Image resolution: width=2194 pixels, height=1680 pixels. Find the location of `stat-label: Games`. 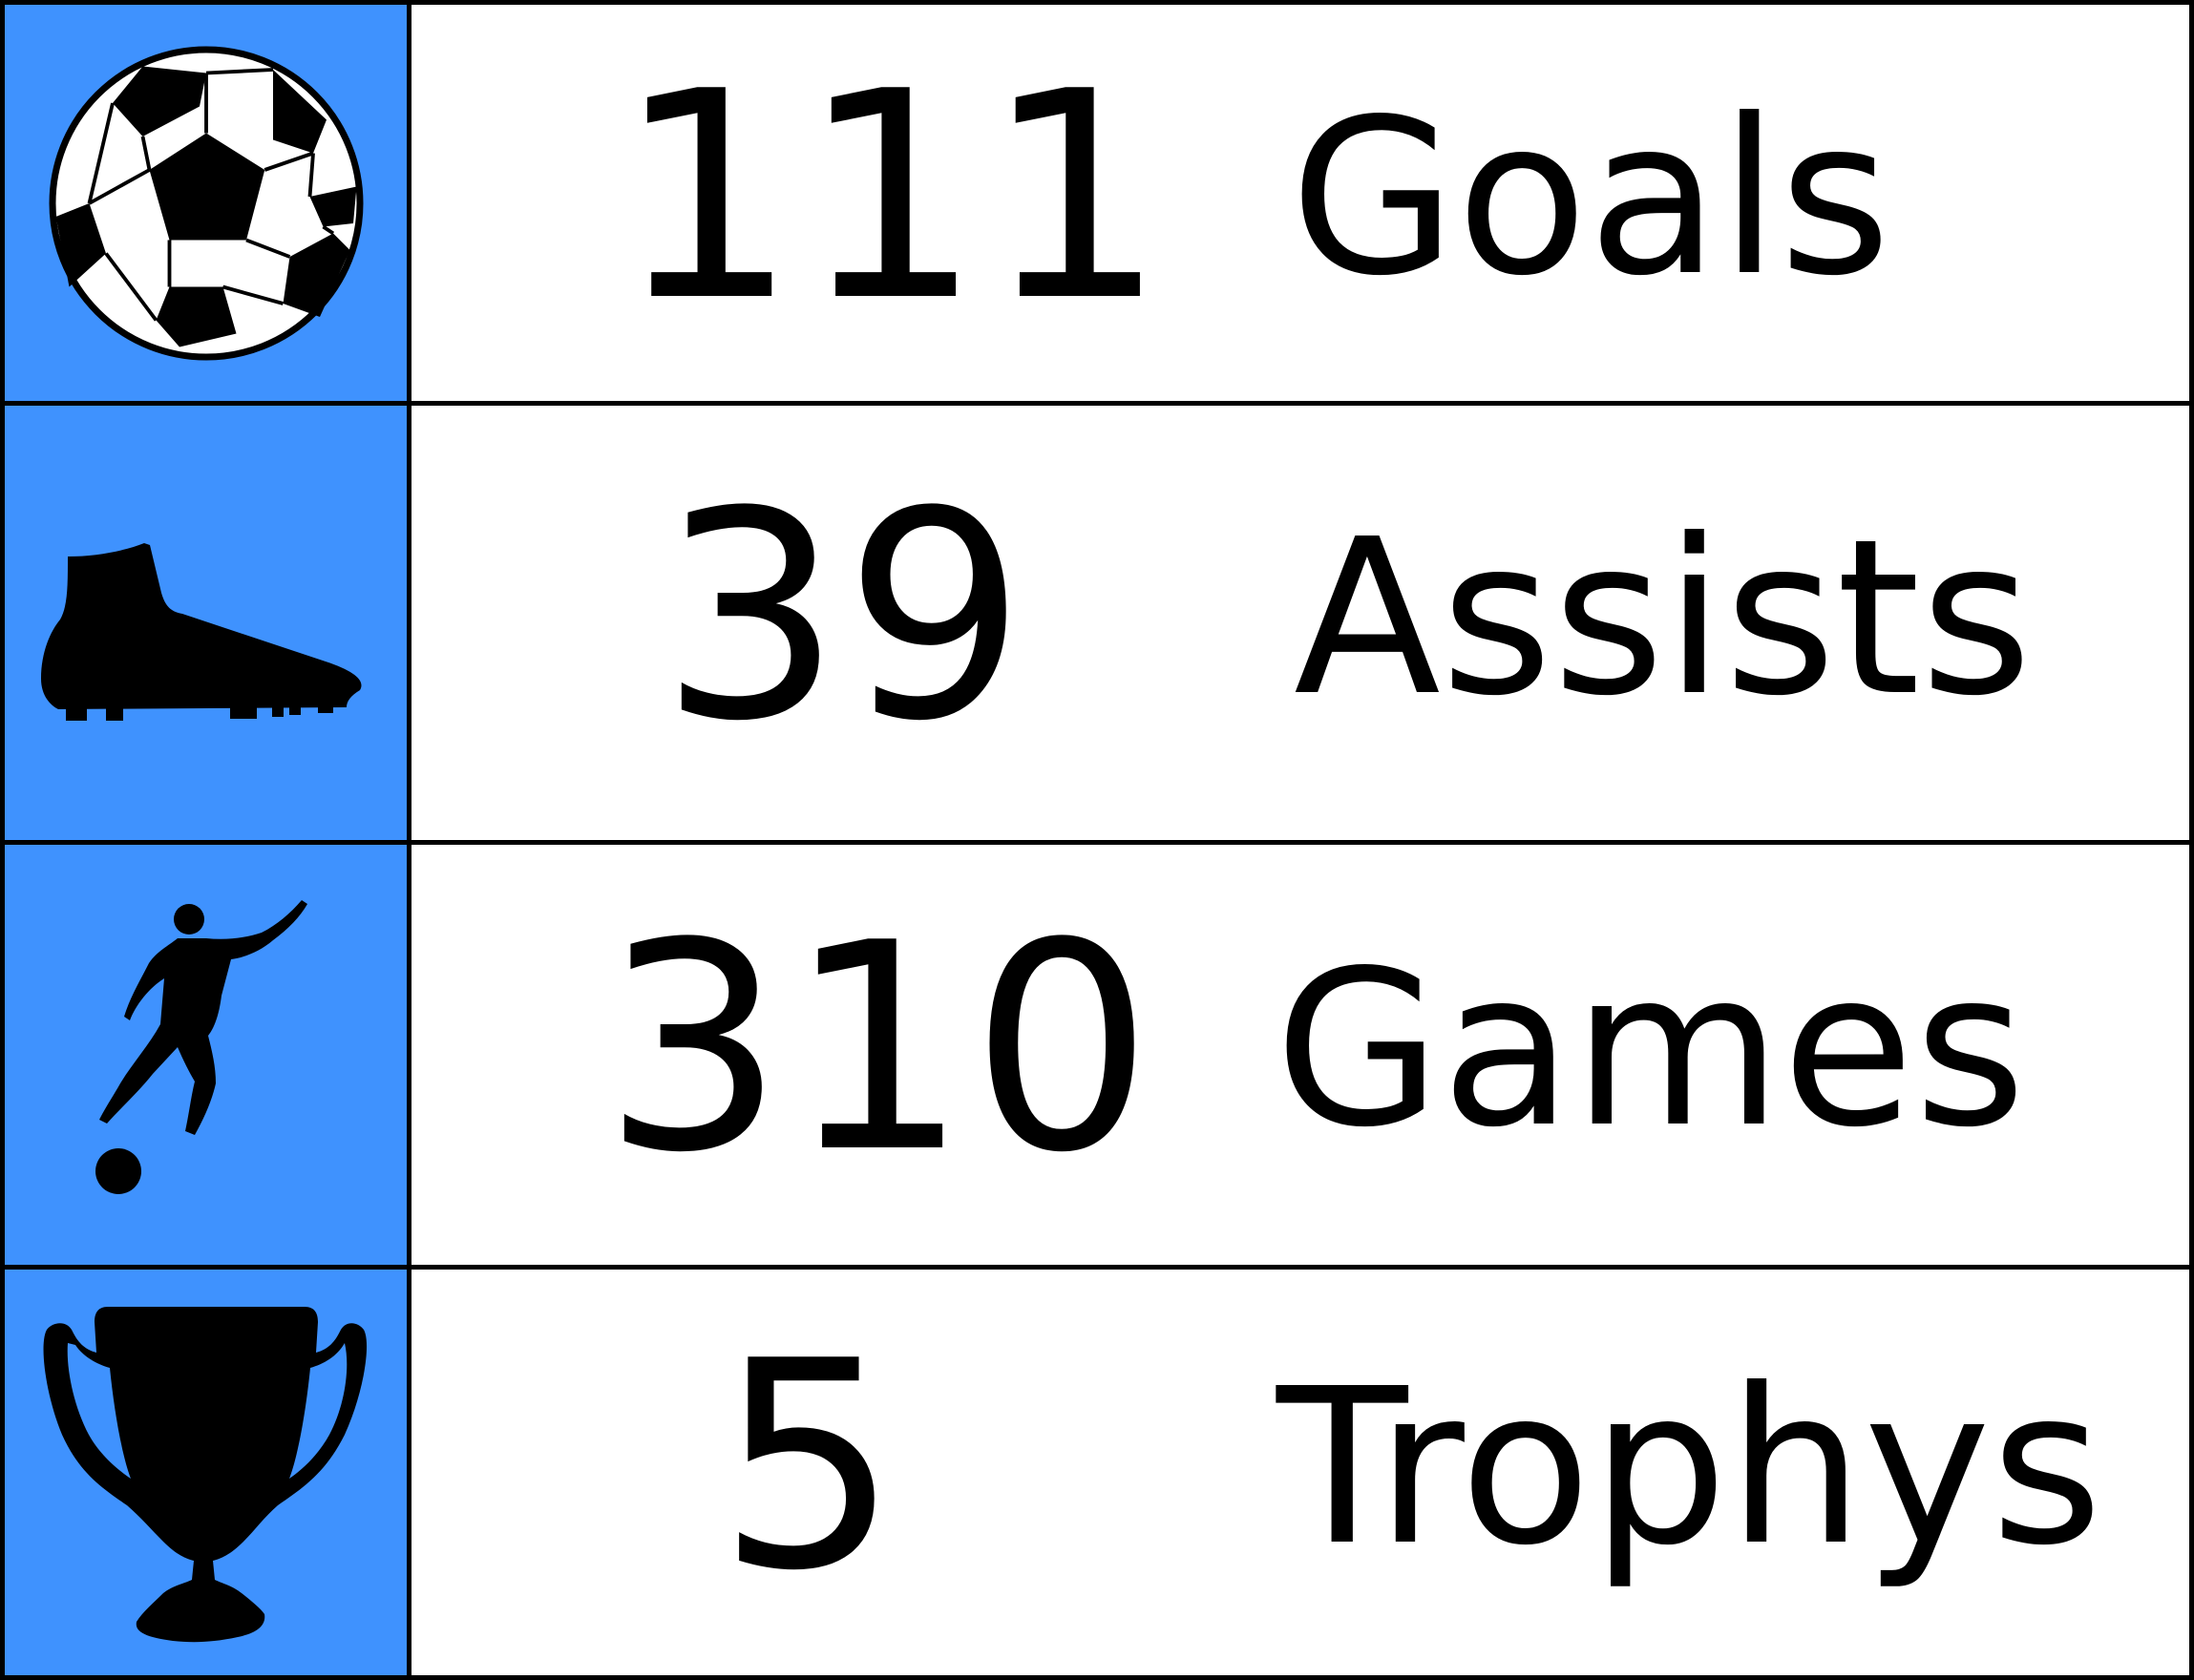

stat-label: Games is located at coordinates (1651, 1050).